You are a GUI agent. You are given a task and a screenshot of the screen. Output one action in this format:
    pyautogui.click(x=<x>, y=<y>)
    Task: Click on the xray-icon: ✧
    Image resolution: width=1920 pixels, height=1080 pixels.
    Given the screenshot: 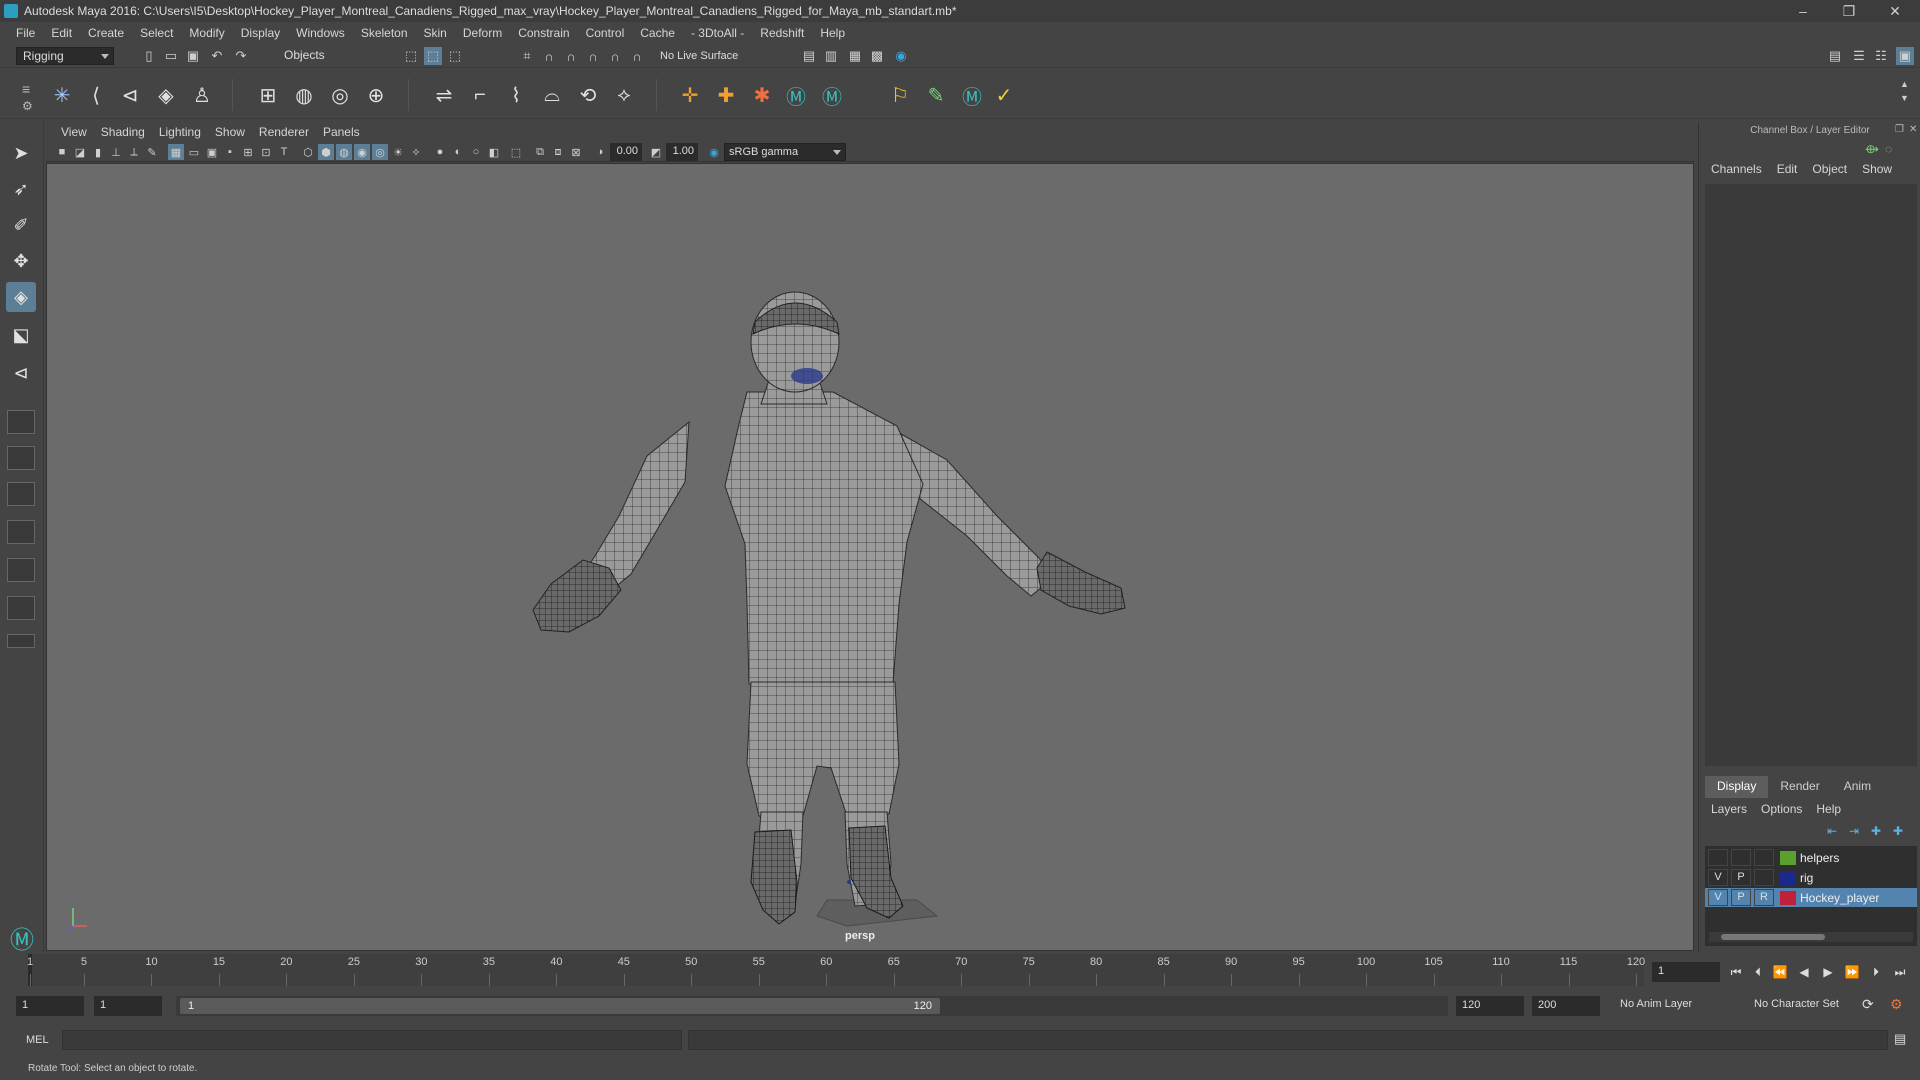 What is the action you would take?
    pyautogui.click(x=416, y=152)
    